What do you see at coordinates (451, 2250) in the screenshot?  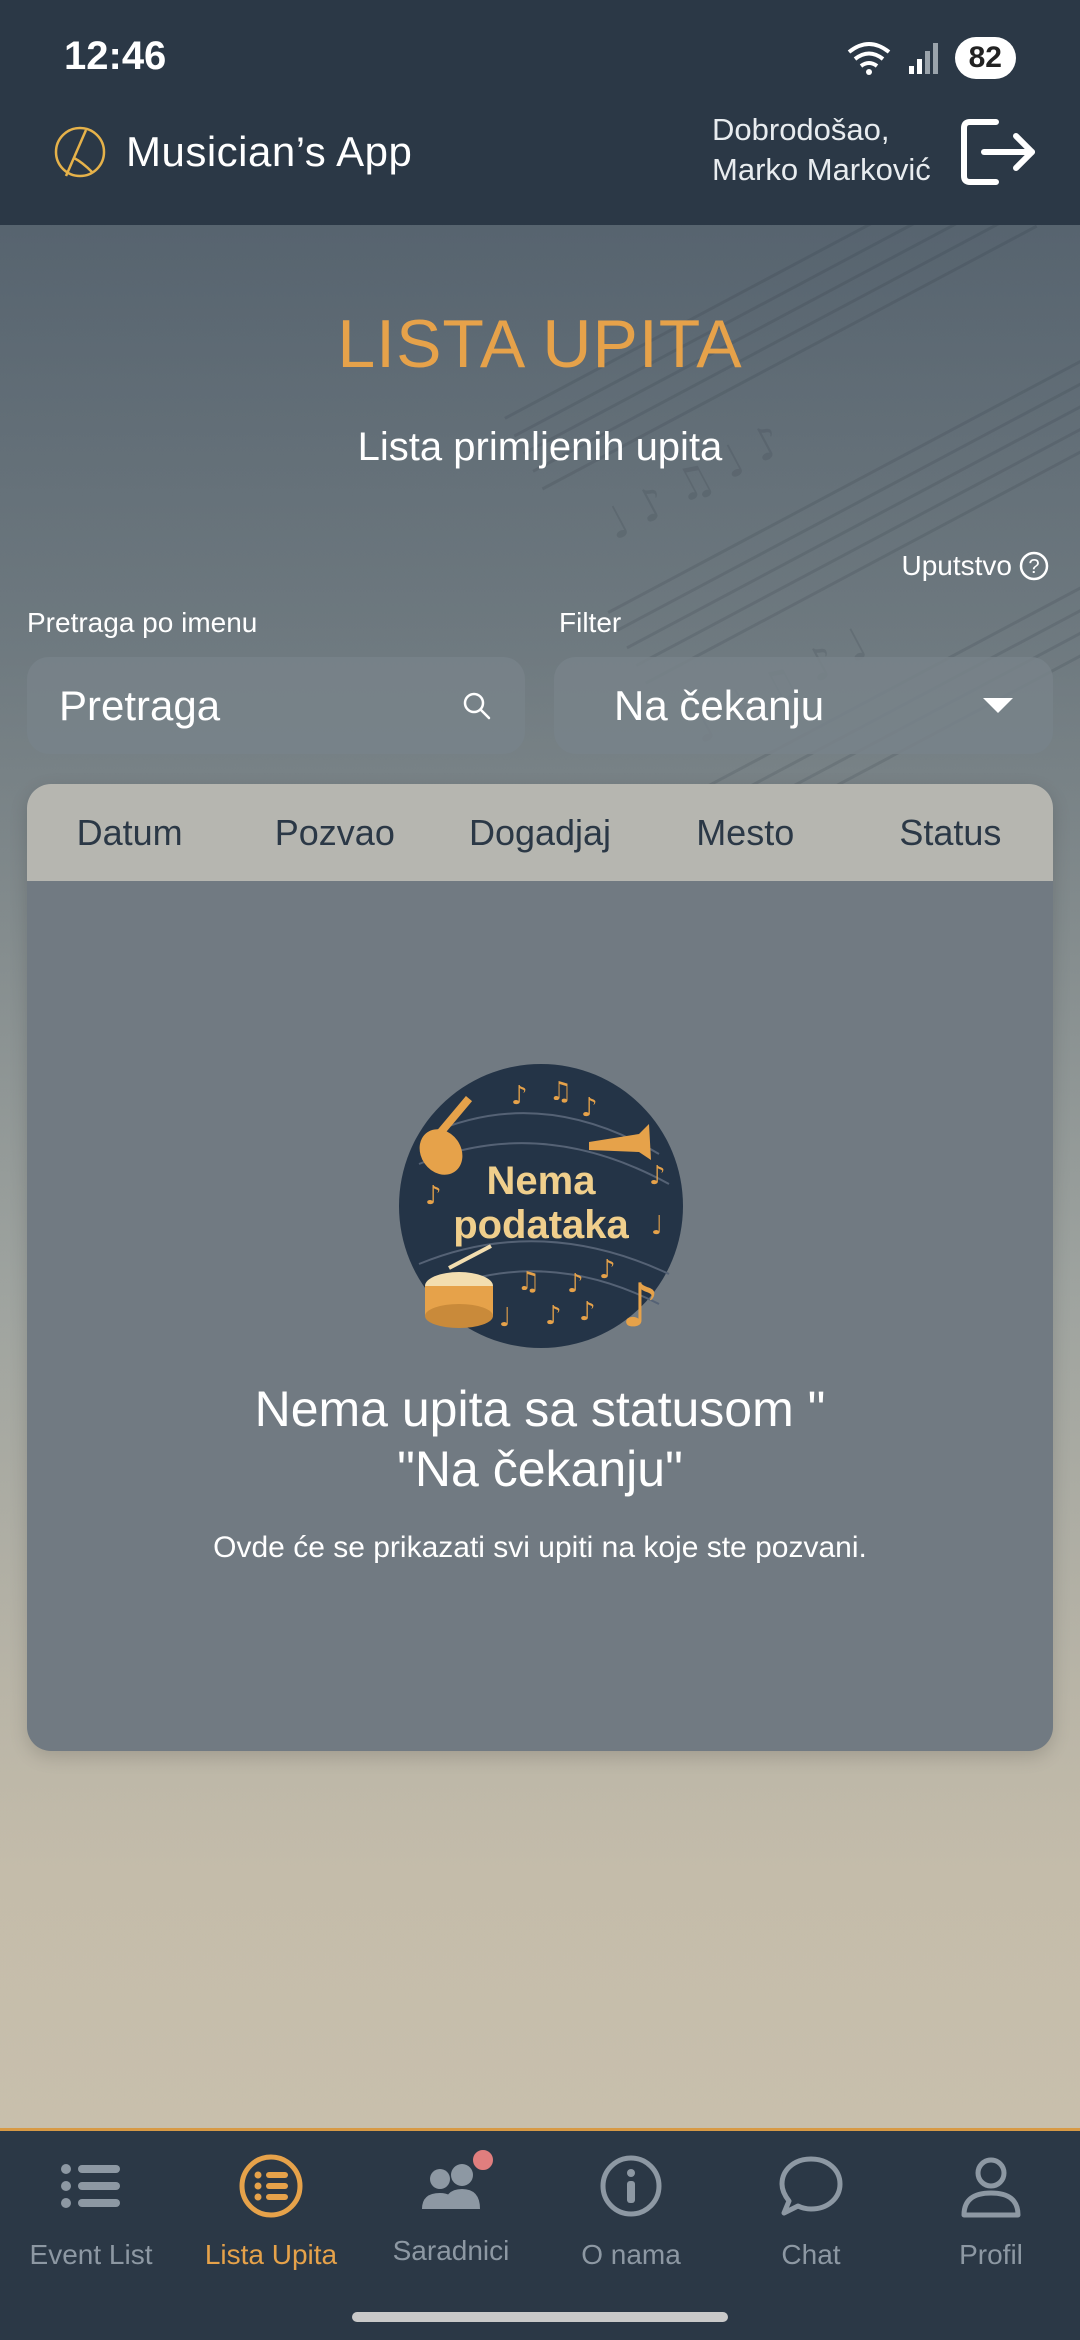 I see `nav-label: Saradnici` at bounding box center [451, 2250].